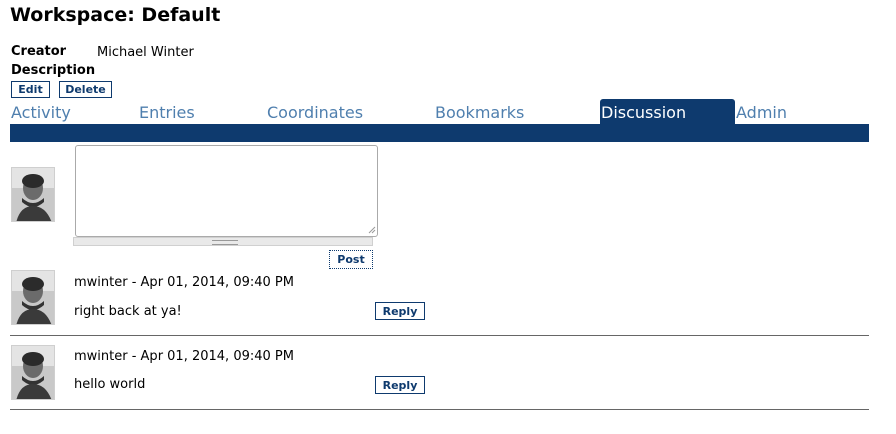 The image size is (896, 434). Describe the element at coordinates (128, 311) in the screenshot. I see `post-text: right back at ya!` at that location.